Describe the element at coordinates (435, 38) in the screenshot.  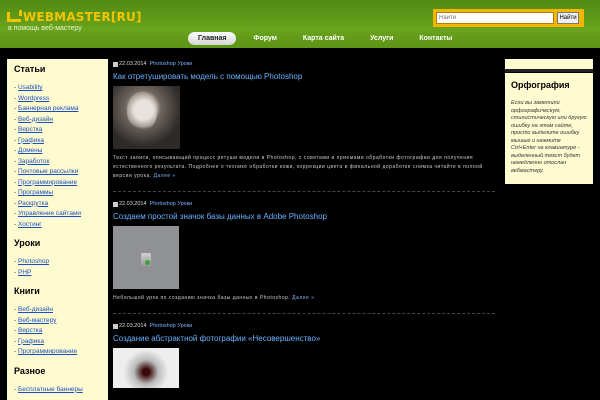
I see `nav-contacts: Контакты` at that location.